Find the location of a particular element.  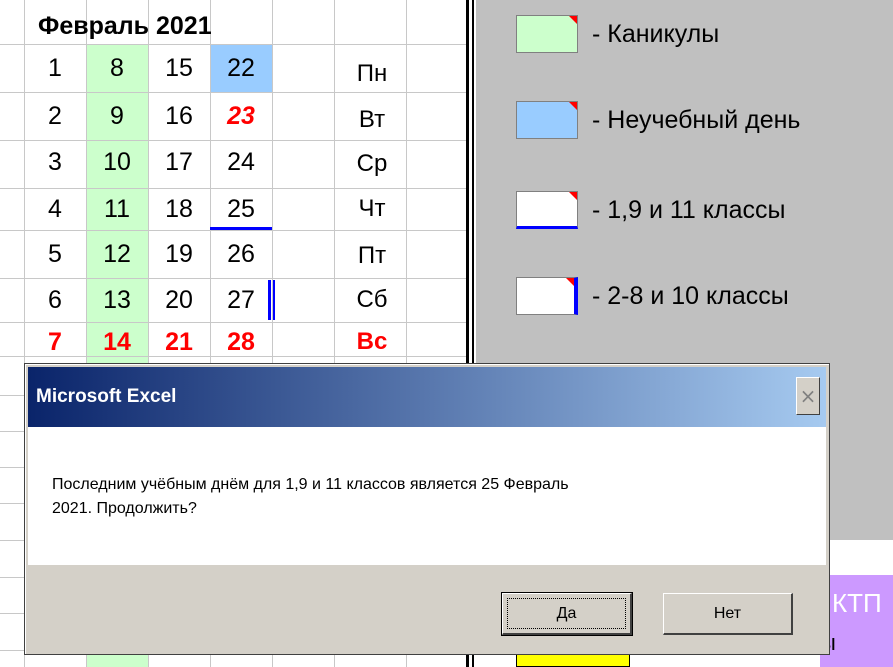

dialog-titlebar: Microsoft Excel × is located at coordinates (427, 397).